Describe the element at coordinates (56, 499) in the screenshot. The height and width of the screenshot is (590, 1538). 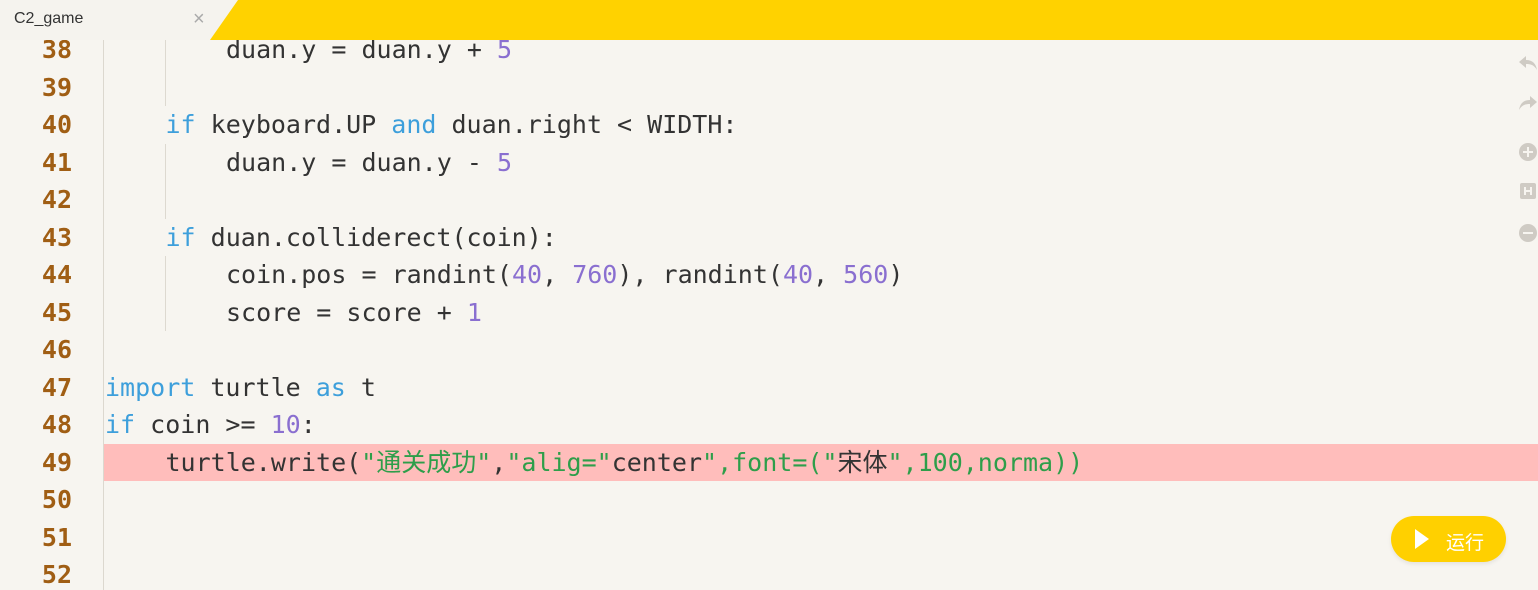
I see `line-number: 50` at that location.